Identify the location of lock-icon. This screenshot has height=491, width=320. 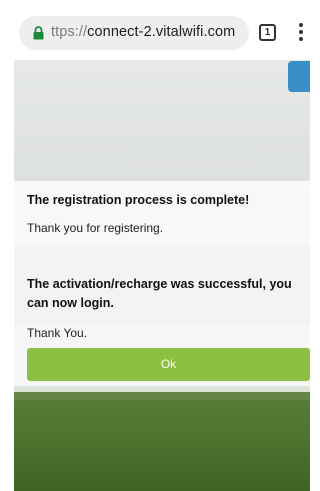
(38, 33).